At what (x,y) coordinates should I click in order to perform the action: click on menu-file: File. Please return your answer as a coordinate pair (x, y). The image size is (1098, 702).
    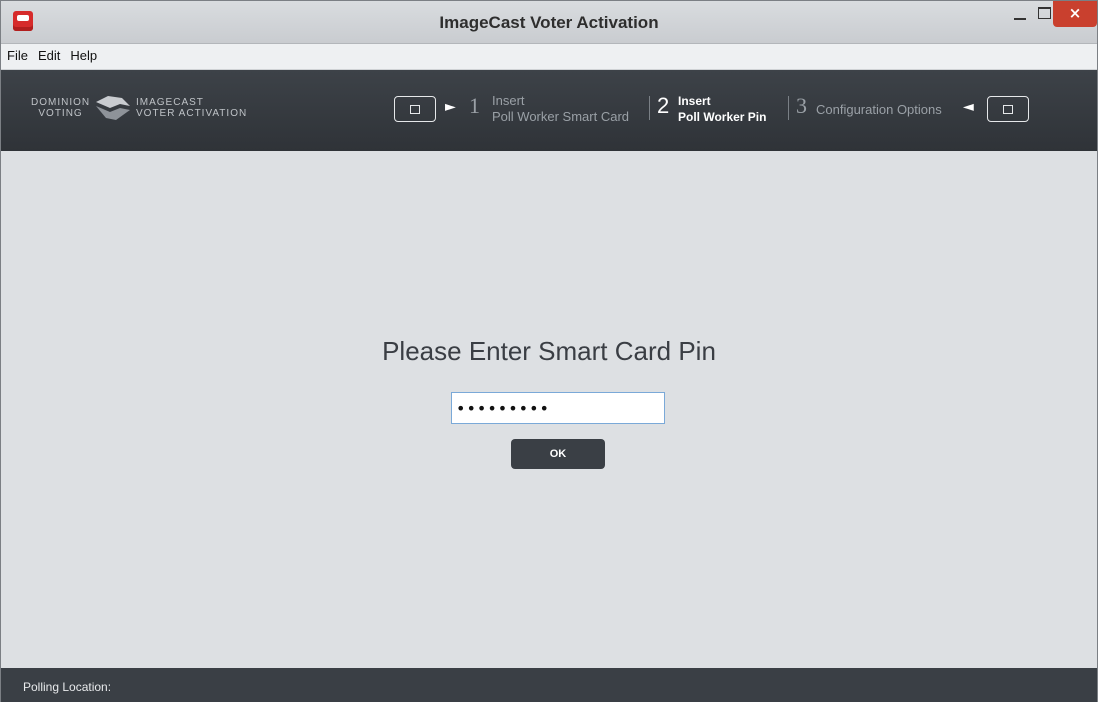
    Looking at the image, I should click on (16, 53).